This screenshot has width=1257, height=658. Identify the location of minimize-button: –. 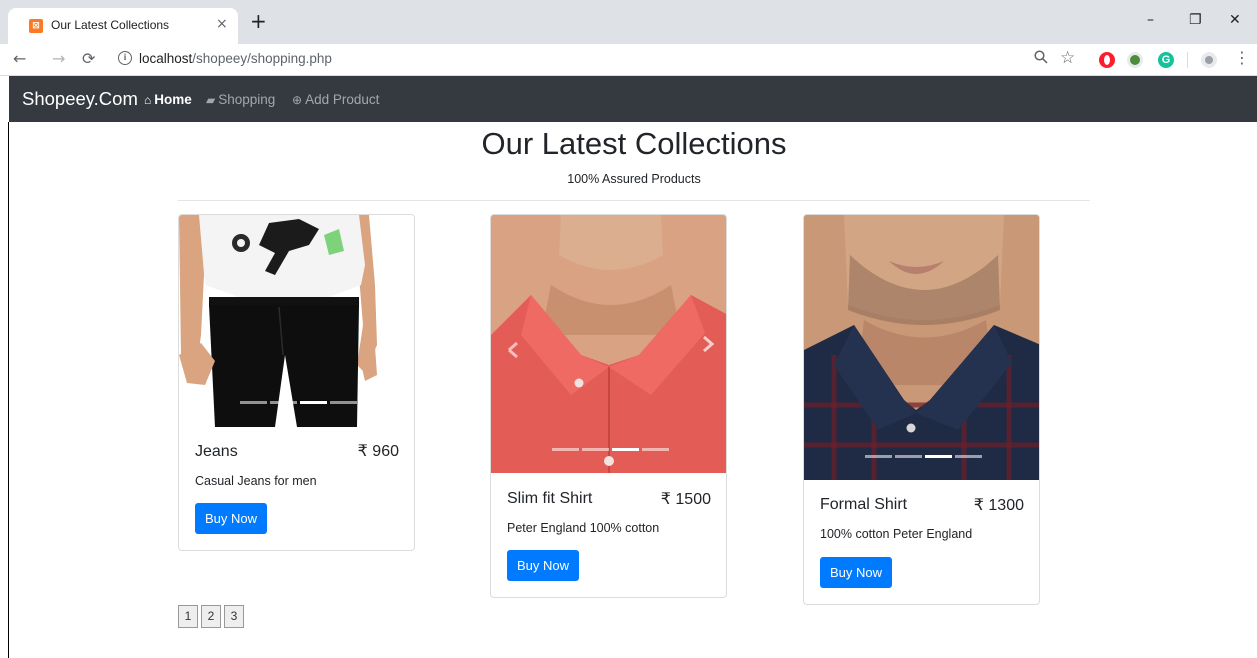
(1150, 20).